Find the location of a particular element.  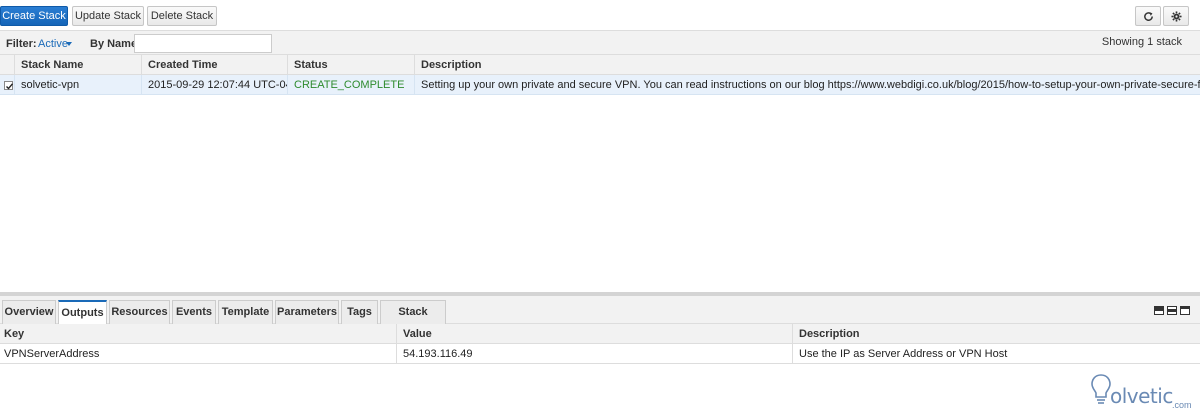

pane-layout-controls is located at coordinates (1170, 312).